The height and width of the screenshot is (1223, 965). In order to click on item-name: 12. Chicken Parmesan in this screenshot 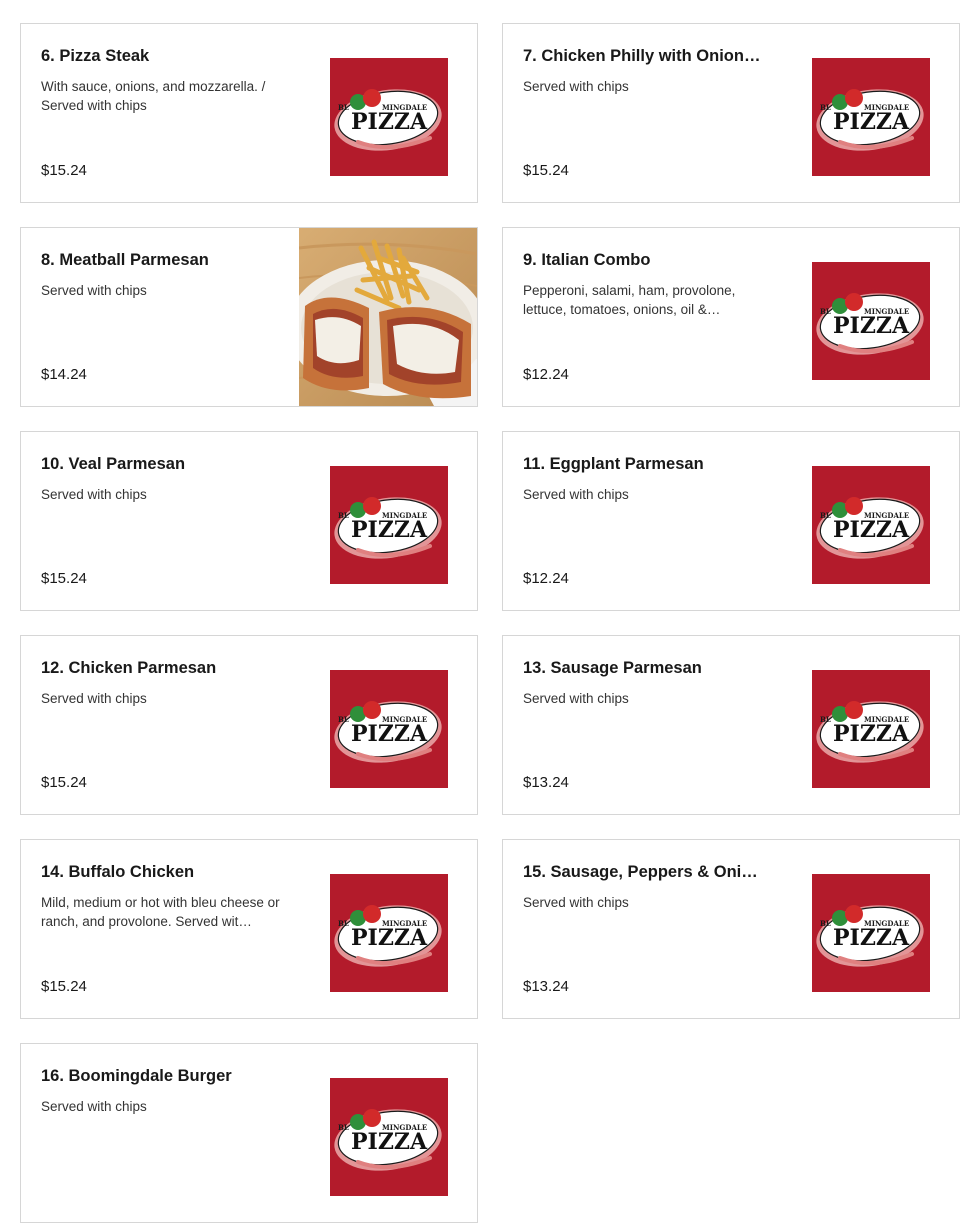, I will do `click(129, 668)`.